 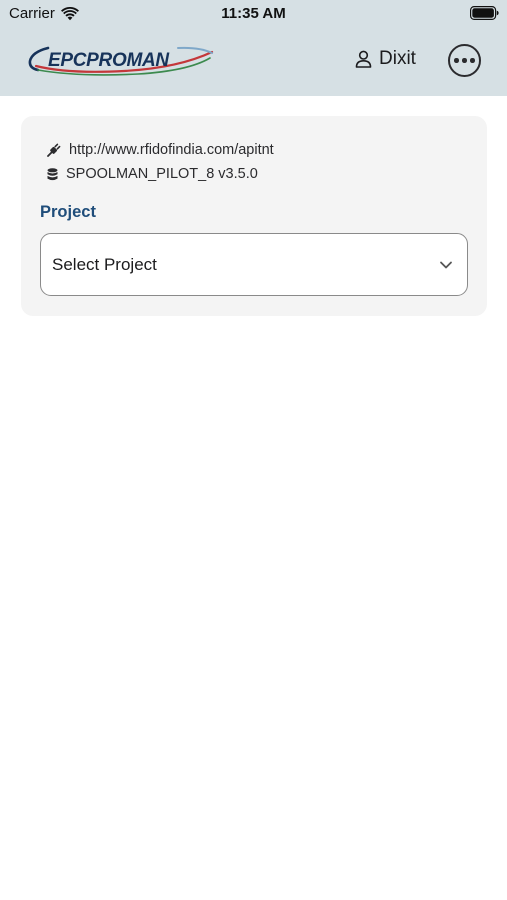 I want to click on status-time: 11:35 AM, so click(x=253, y=13).